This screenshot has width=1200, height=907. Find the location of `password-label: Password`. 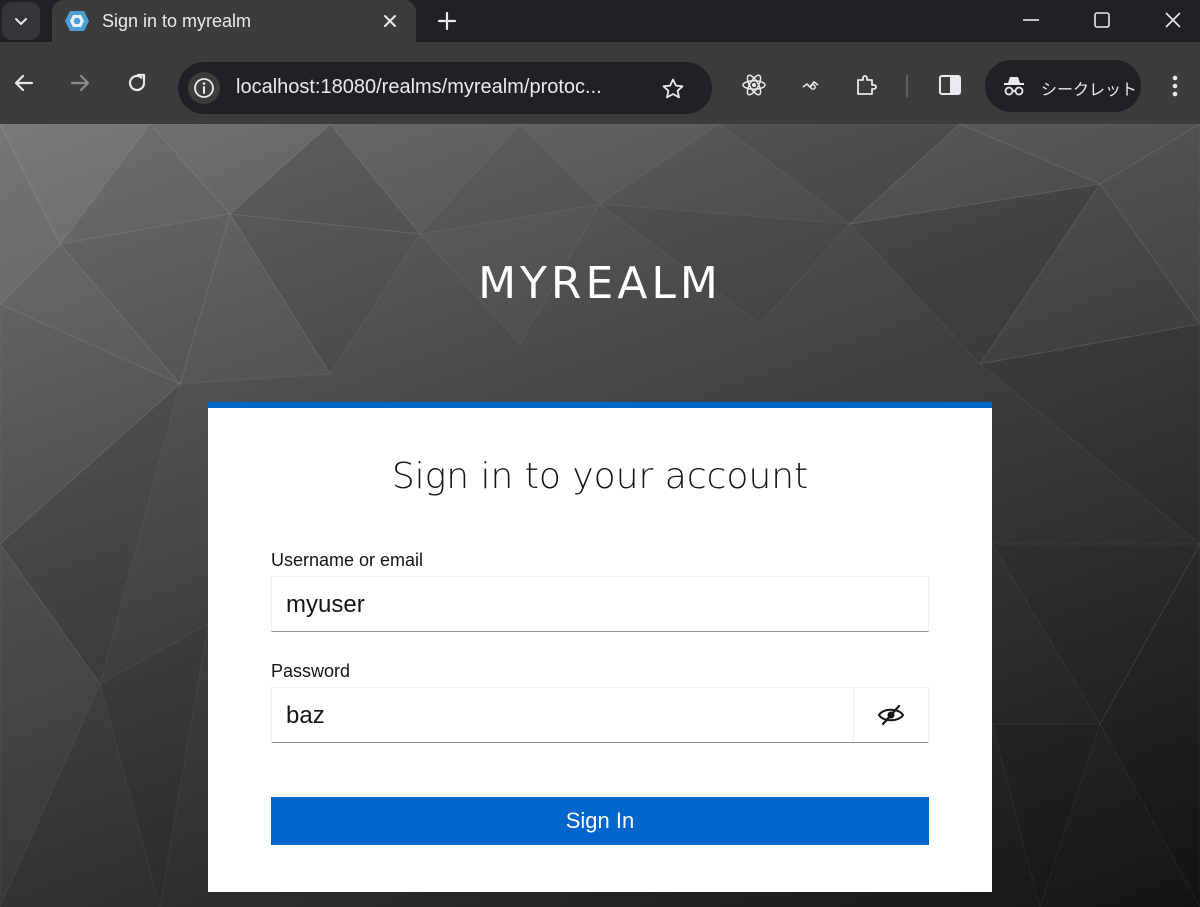

password-label: Password is located at coordinates (311, 671).